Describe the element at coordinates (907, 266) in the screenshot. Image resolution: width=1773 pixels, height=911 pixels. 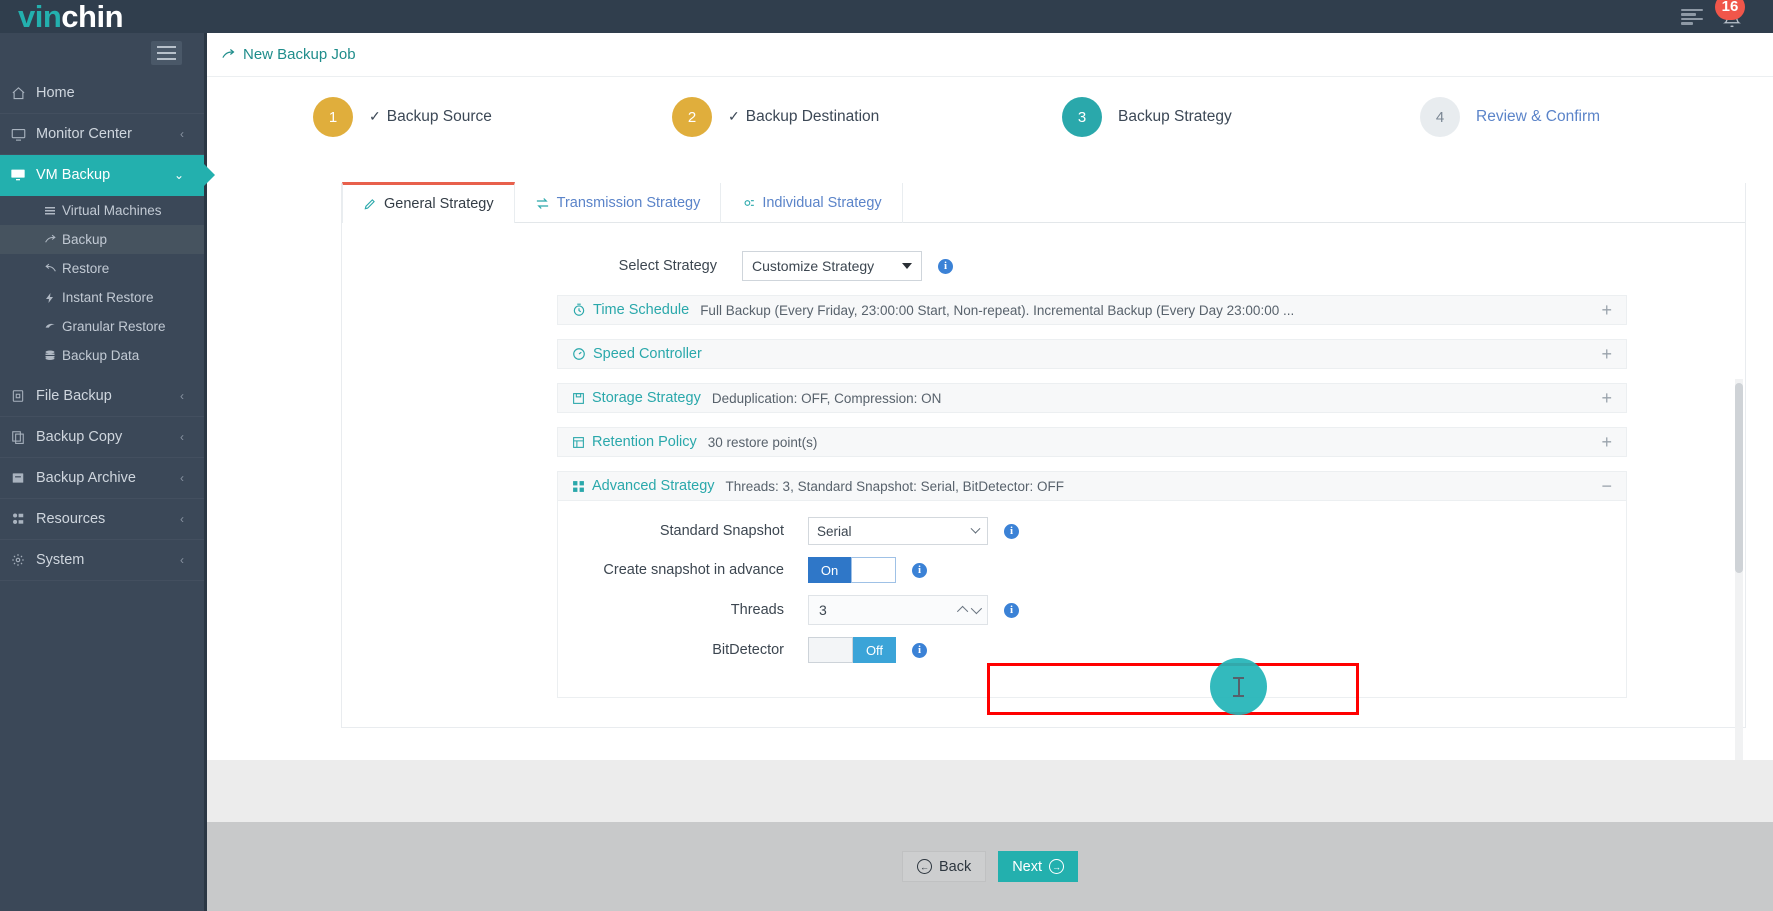
I see `caret-down-icon` at that location.